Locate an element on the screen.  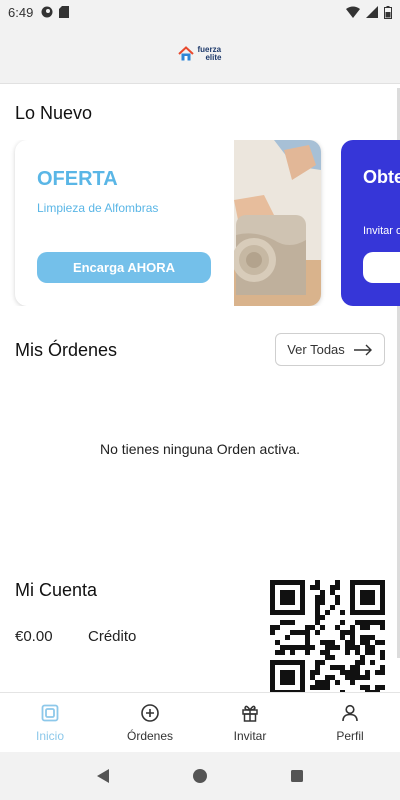
nav-item-ordenes: Órdenes is located at coordinates (150, 722).